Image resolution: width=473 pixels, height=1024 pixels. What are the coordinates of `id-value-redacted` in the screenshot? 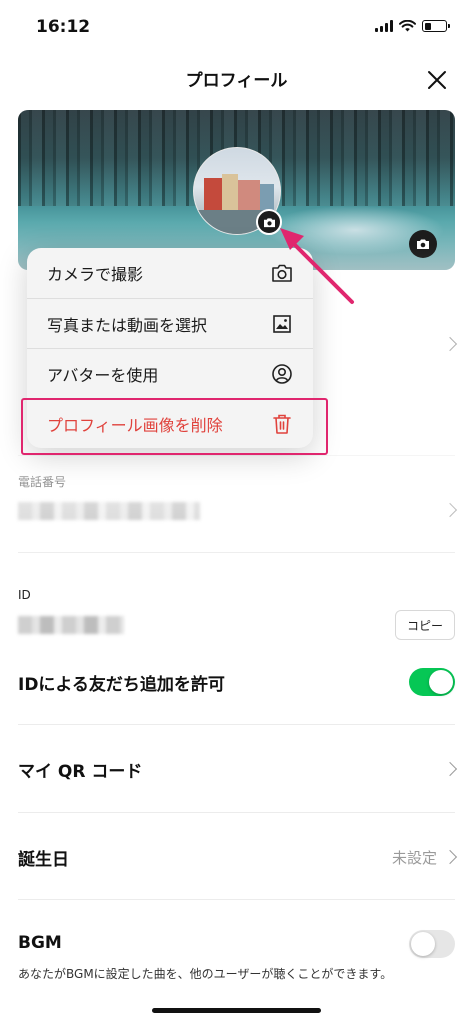 It's located at (71, 625).